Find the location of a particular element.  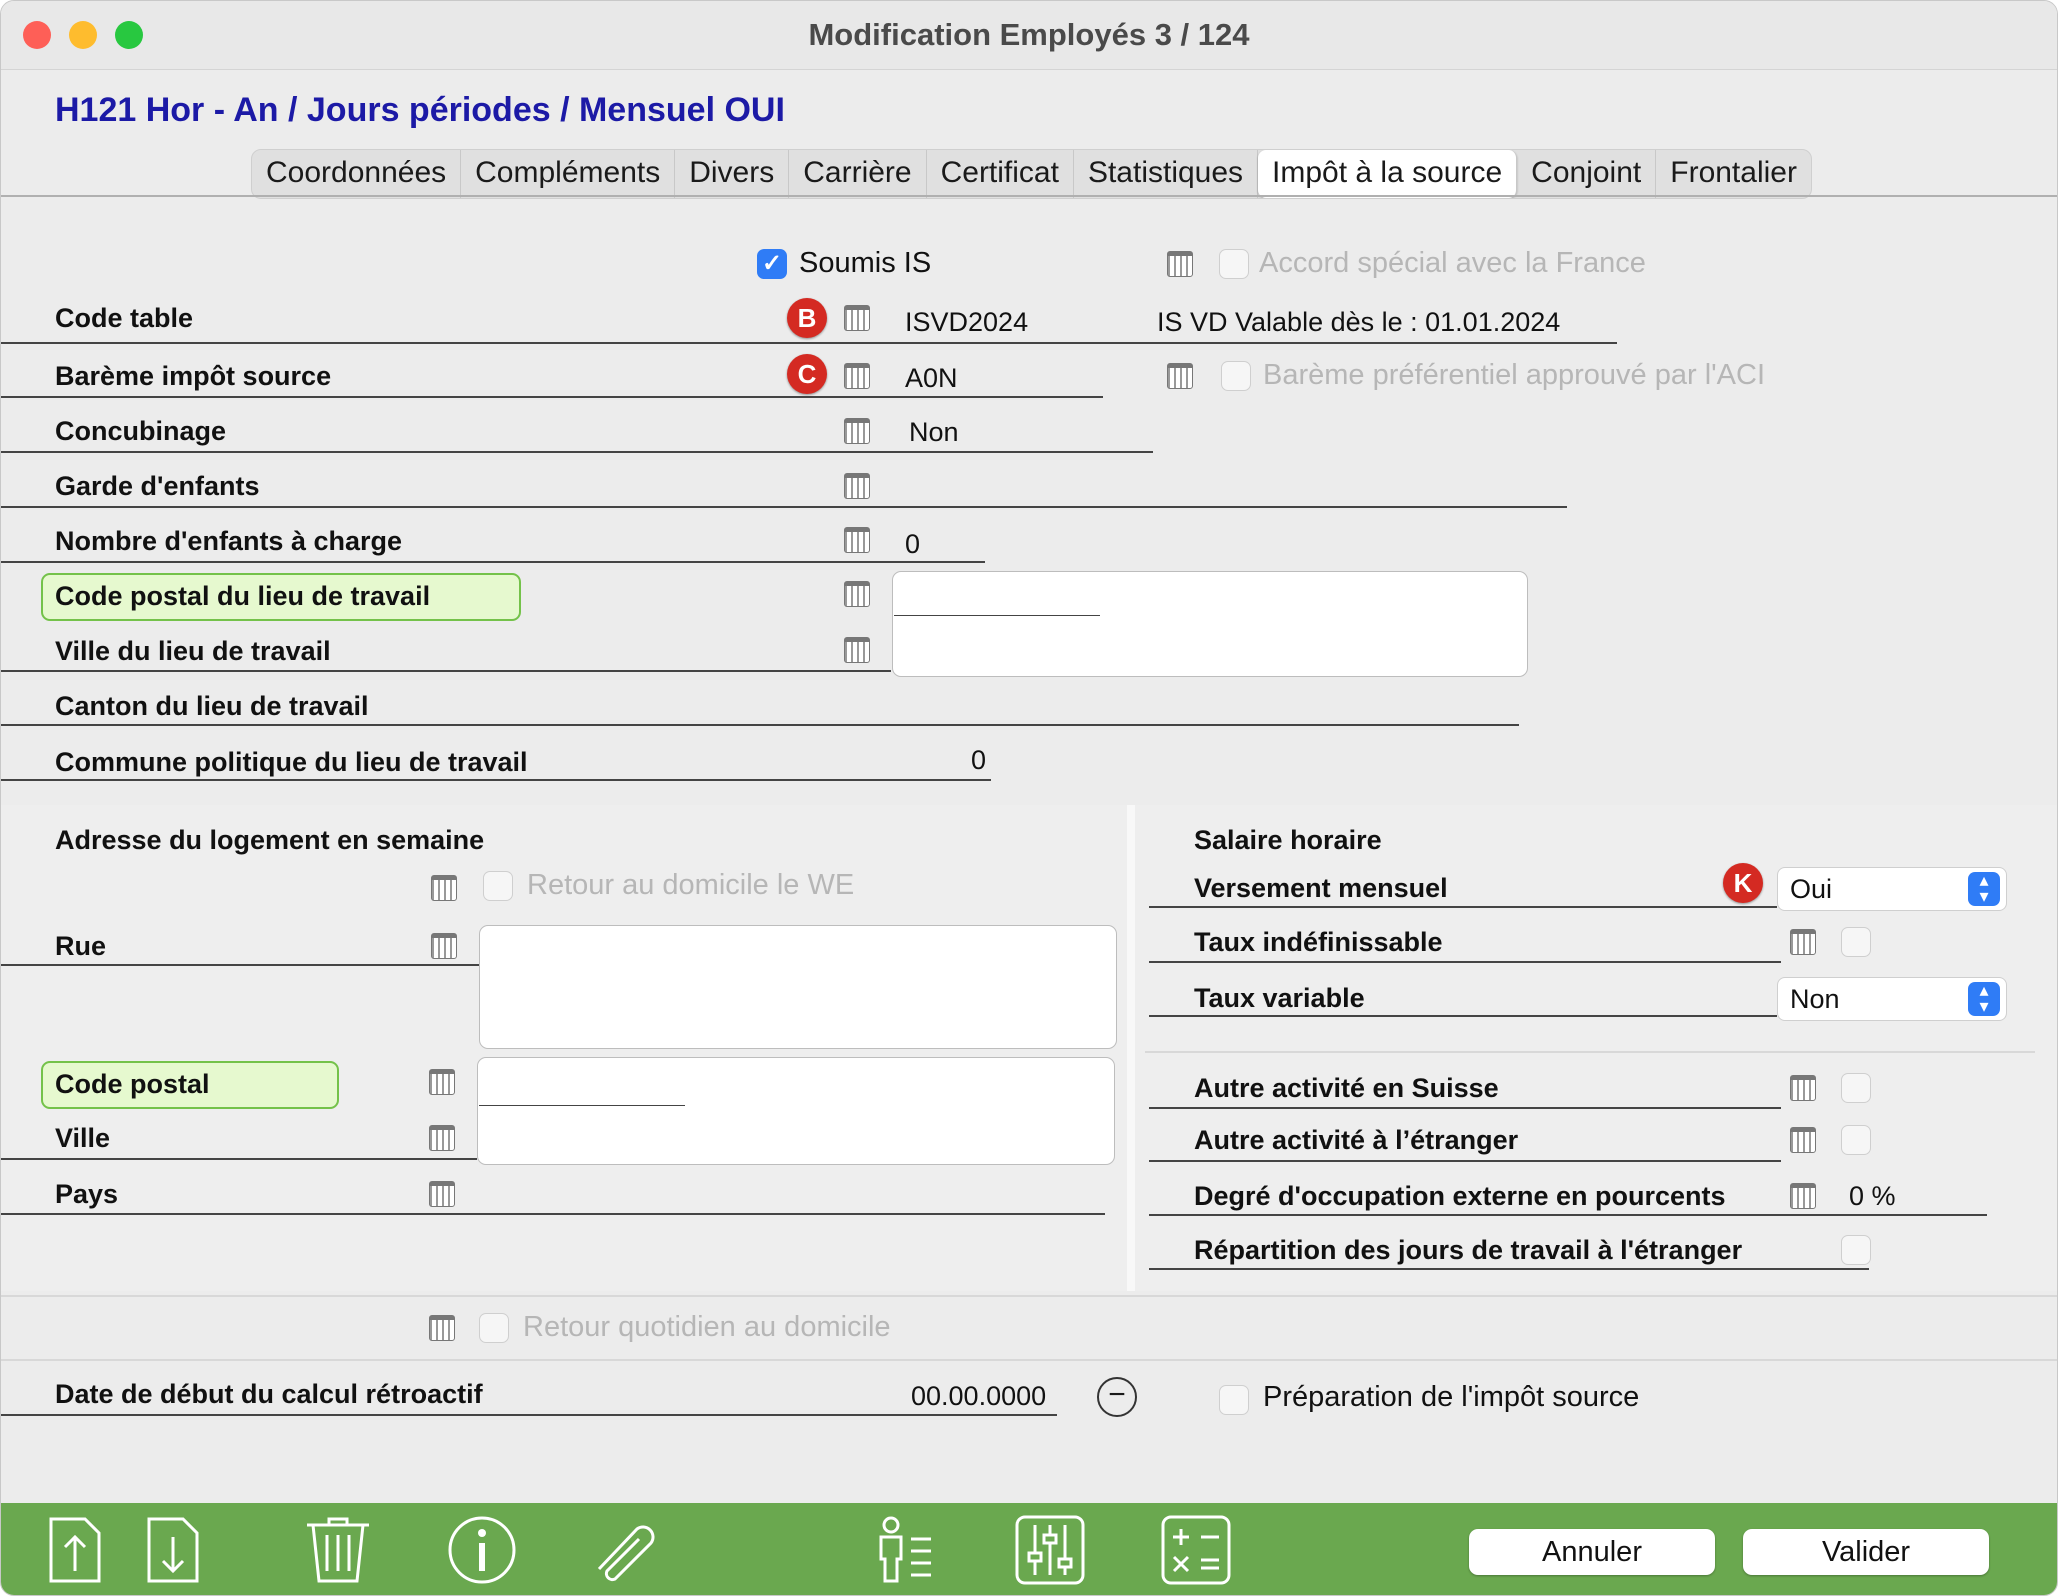

adresse-field is located at coordinates (796, 1111).